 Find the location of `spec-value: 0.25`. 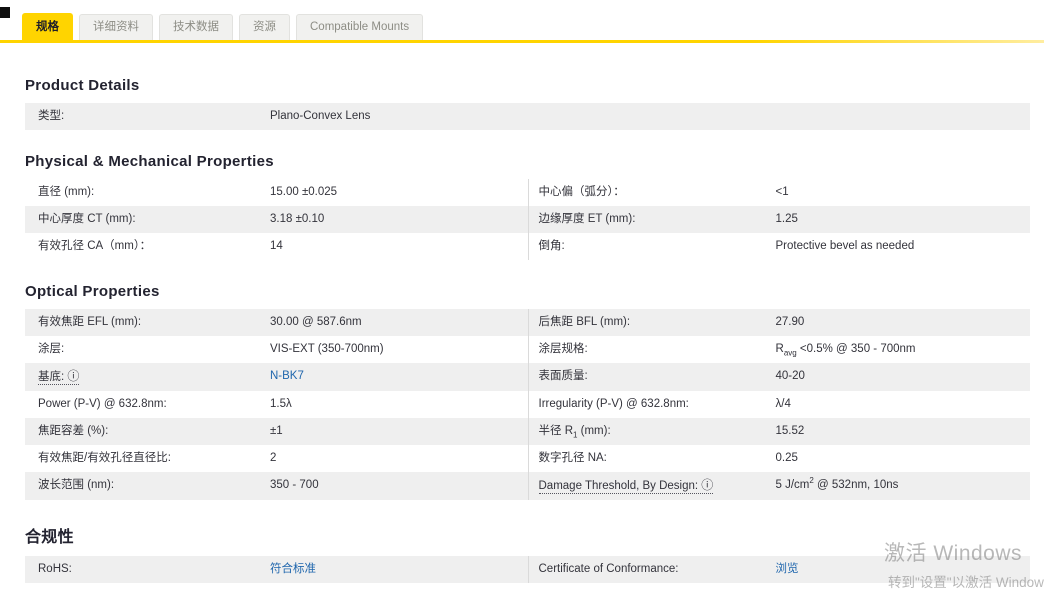

spec-value: 0.25 is located at coordinates (786, 458).